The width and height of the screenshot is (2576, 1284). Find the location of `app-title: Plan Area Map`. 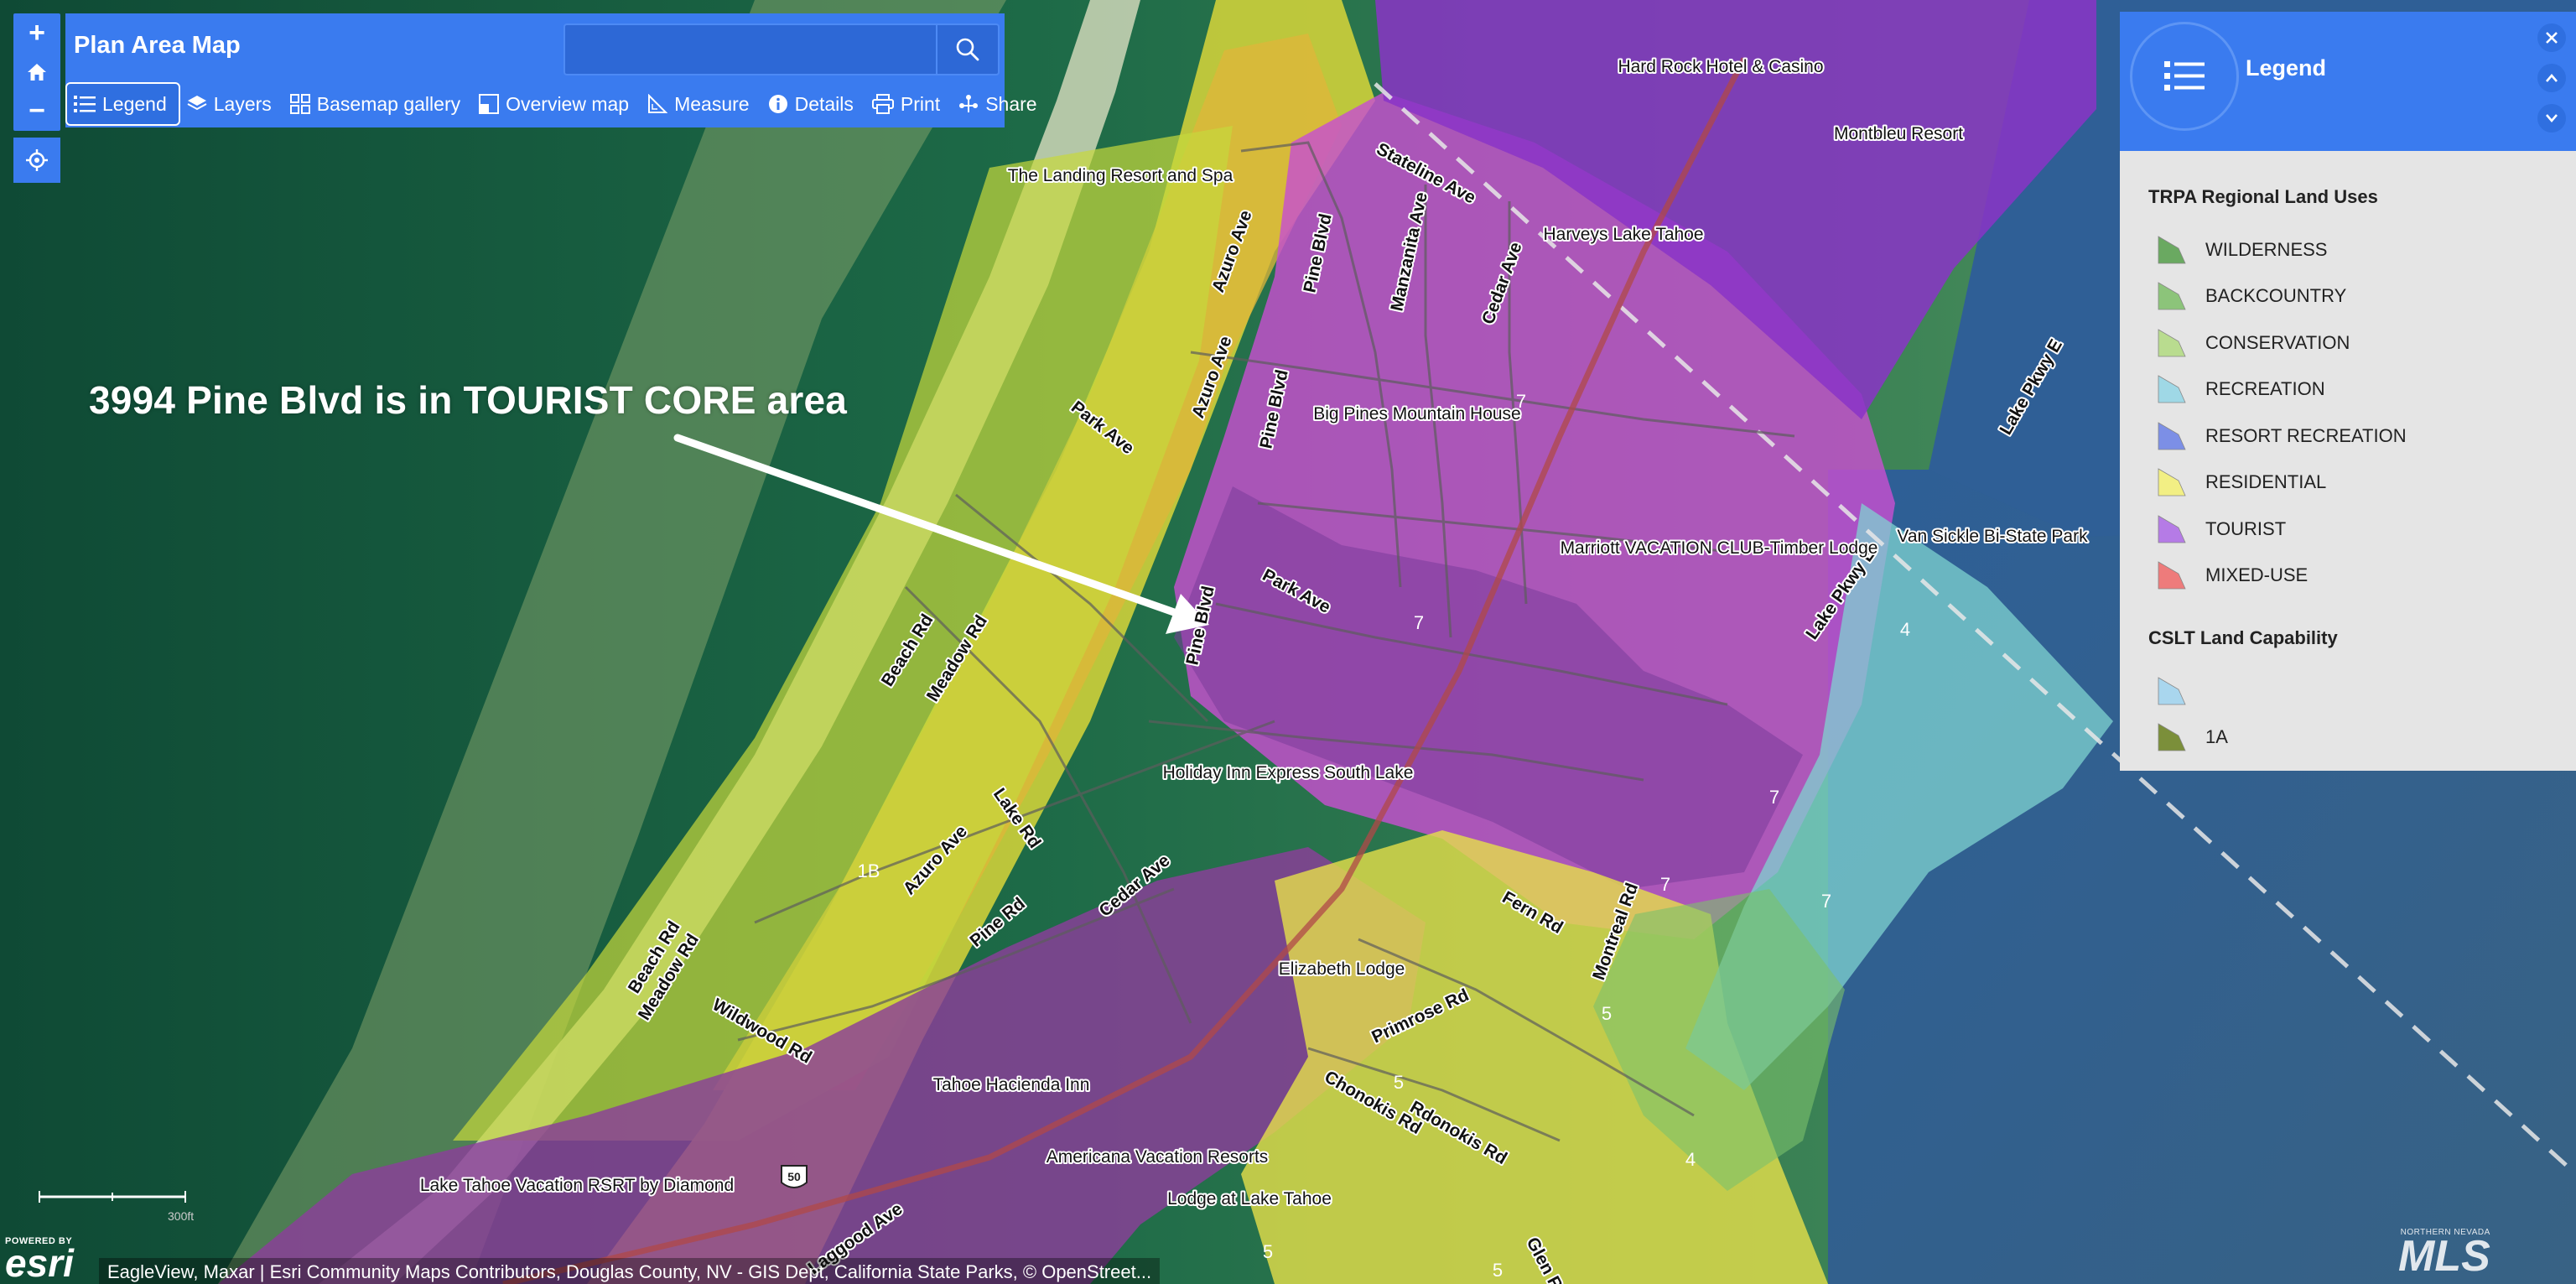

app-title: Plan Area Map is located at coordinates (157, 45).